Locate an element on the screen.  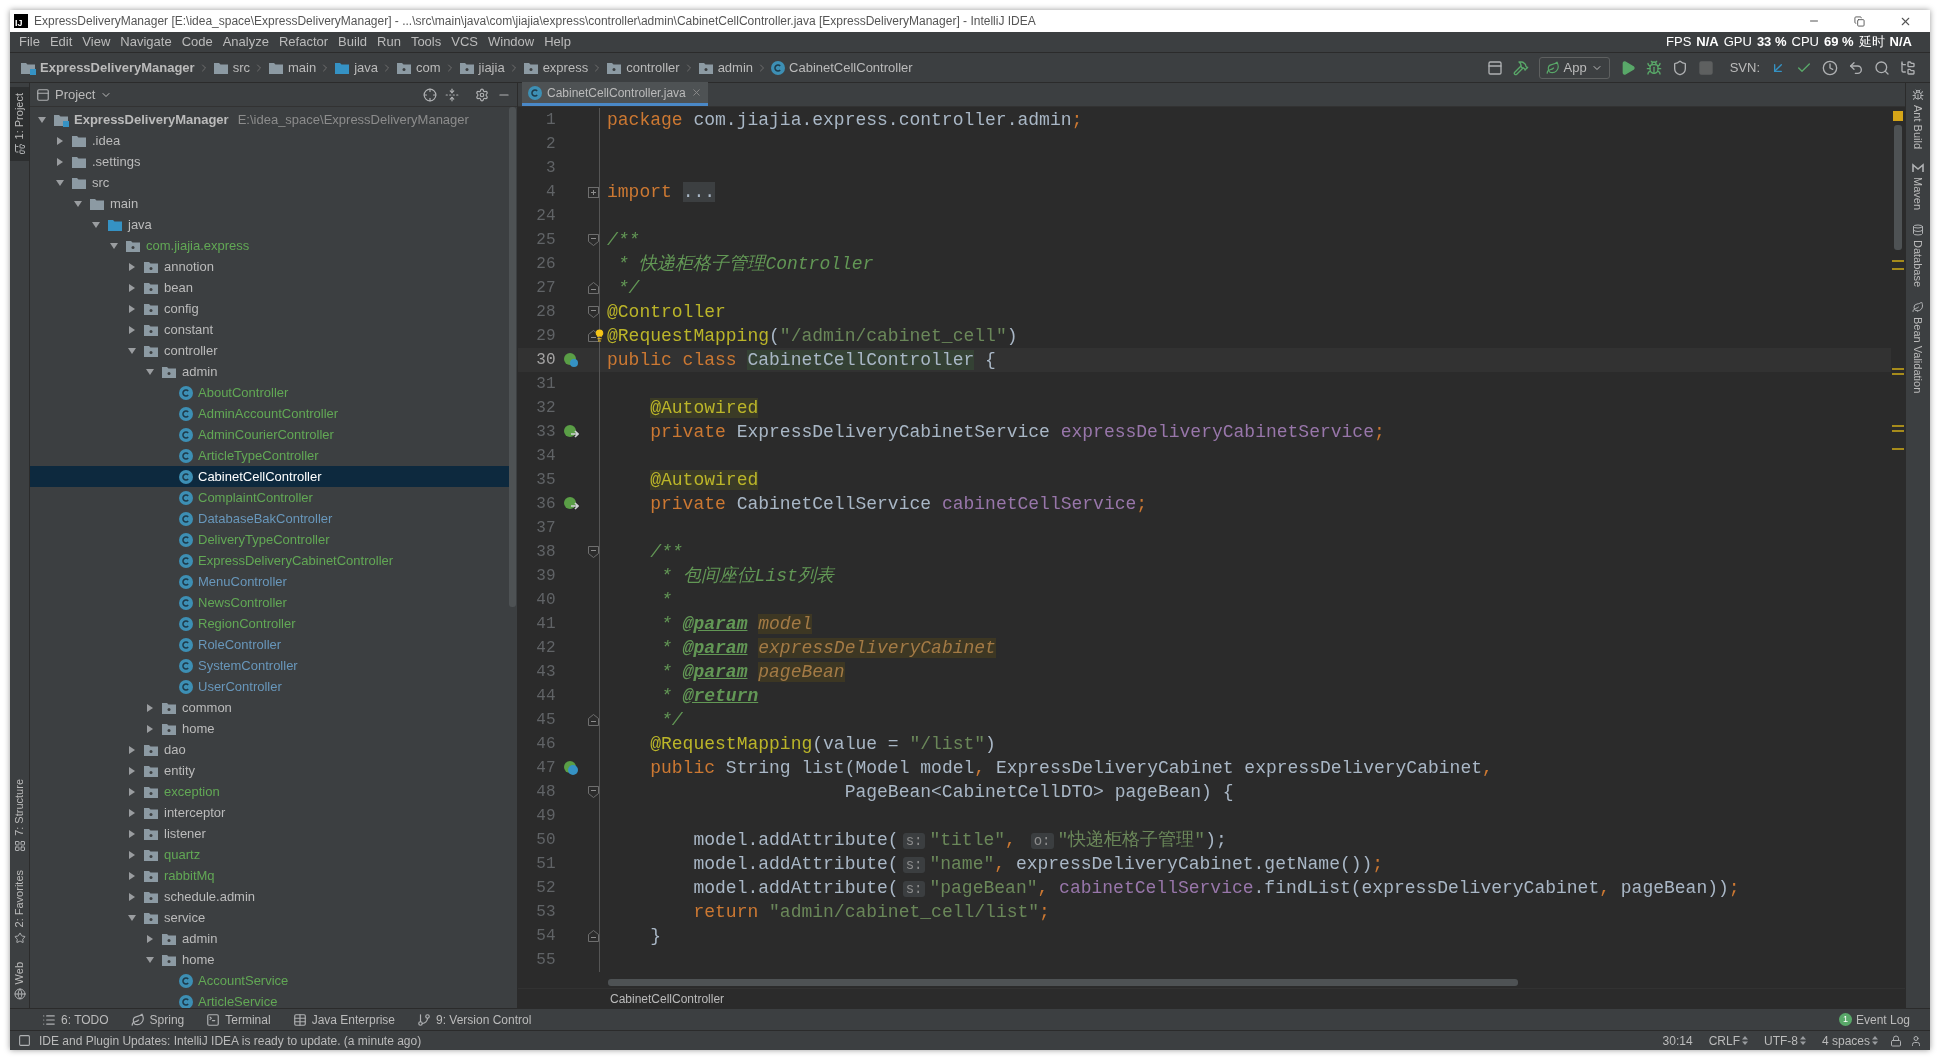
tree-item: config is located at coordinates (269, 308).